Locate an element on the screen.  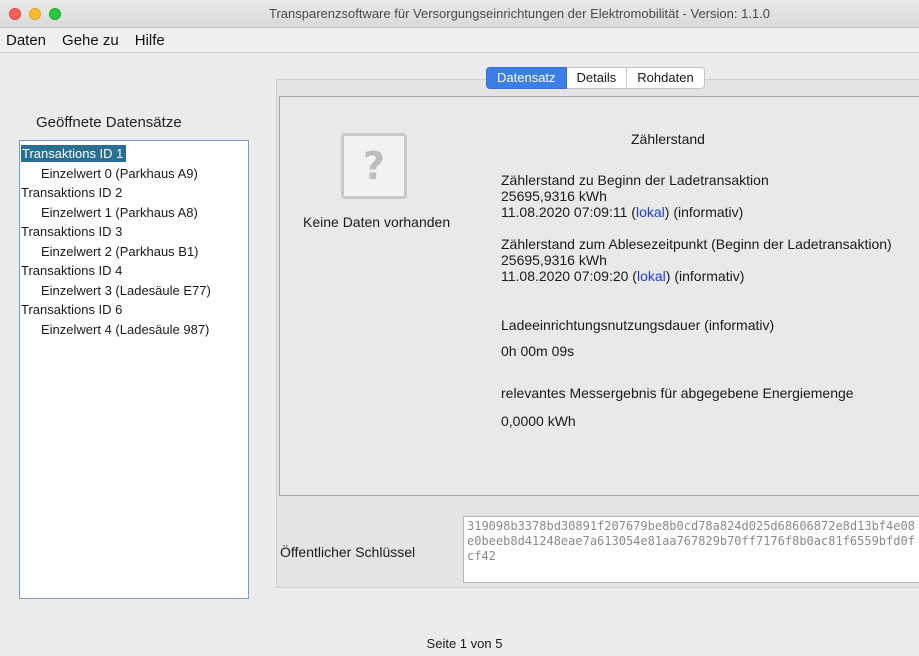
start-reading-timestamp: 11.08.2020 07:09:11 is located at coordinates (564, 212).